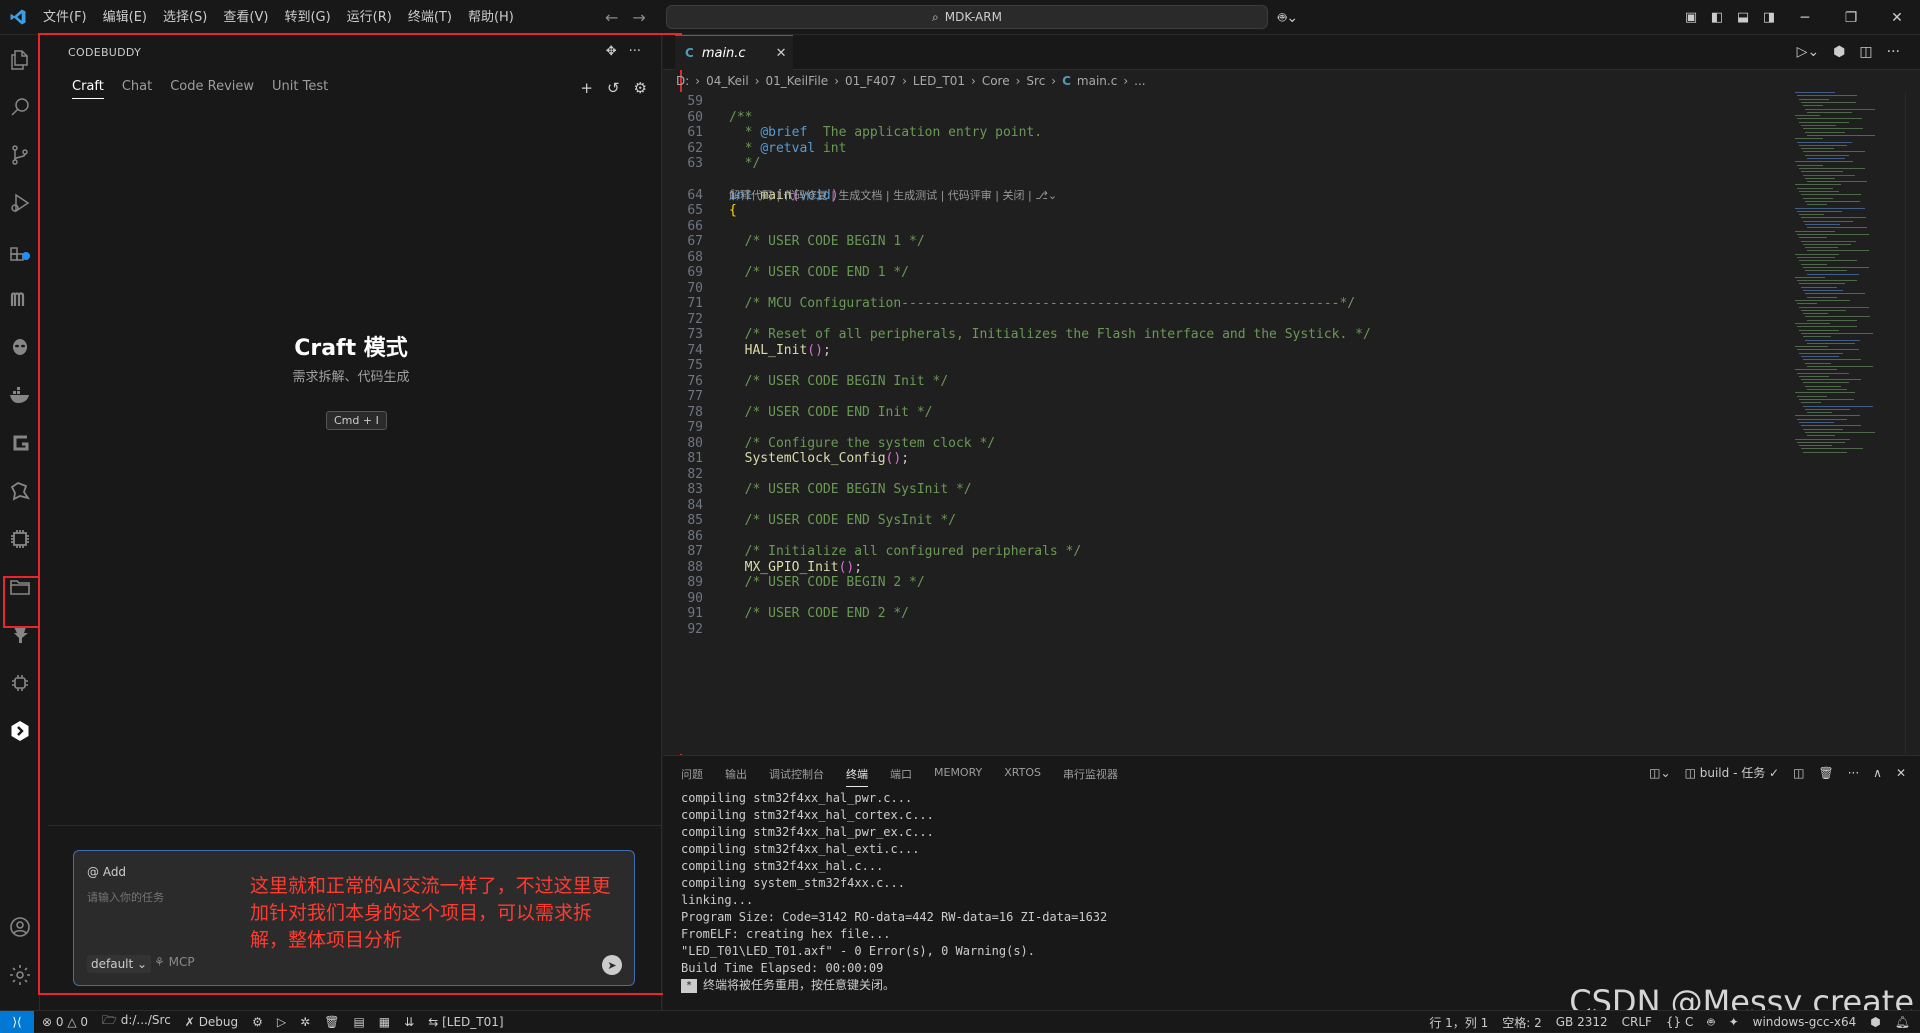 This screenshot has height=1033, width=1920. What do you see at coordinates (211, 1022) in the screenshot?
I see `build-mode: ✗ Debug` at bounding box center [211, 1022].